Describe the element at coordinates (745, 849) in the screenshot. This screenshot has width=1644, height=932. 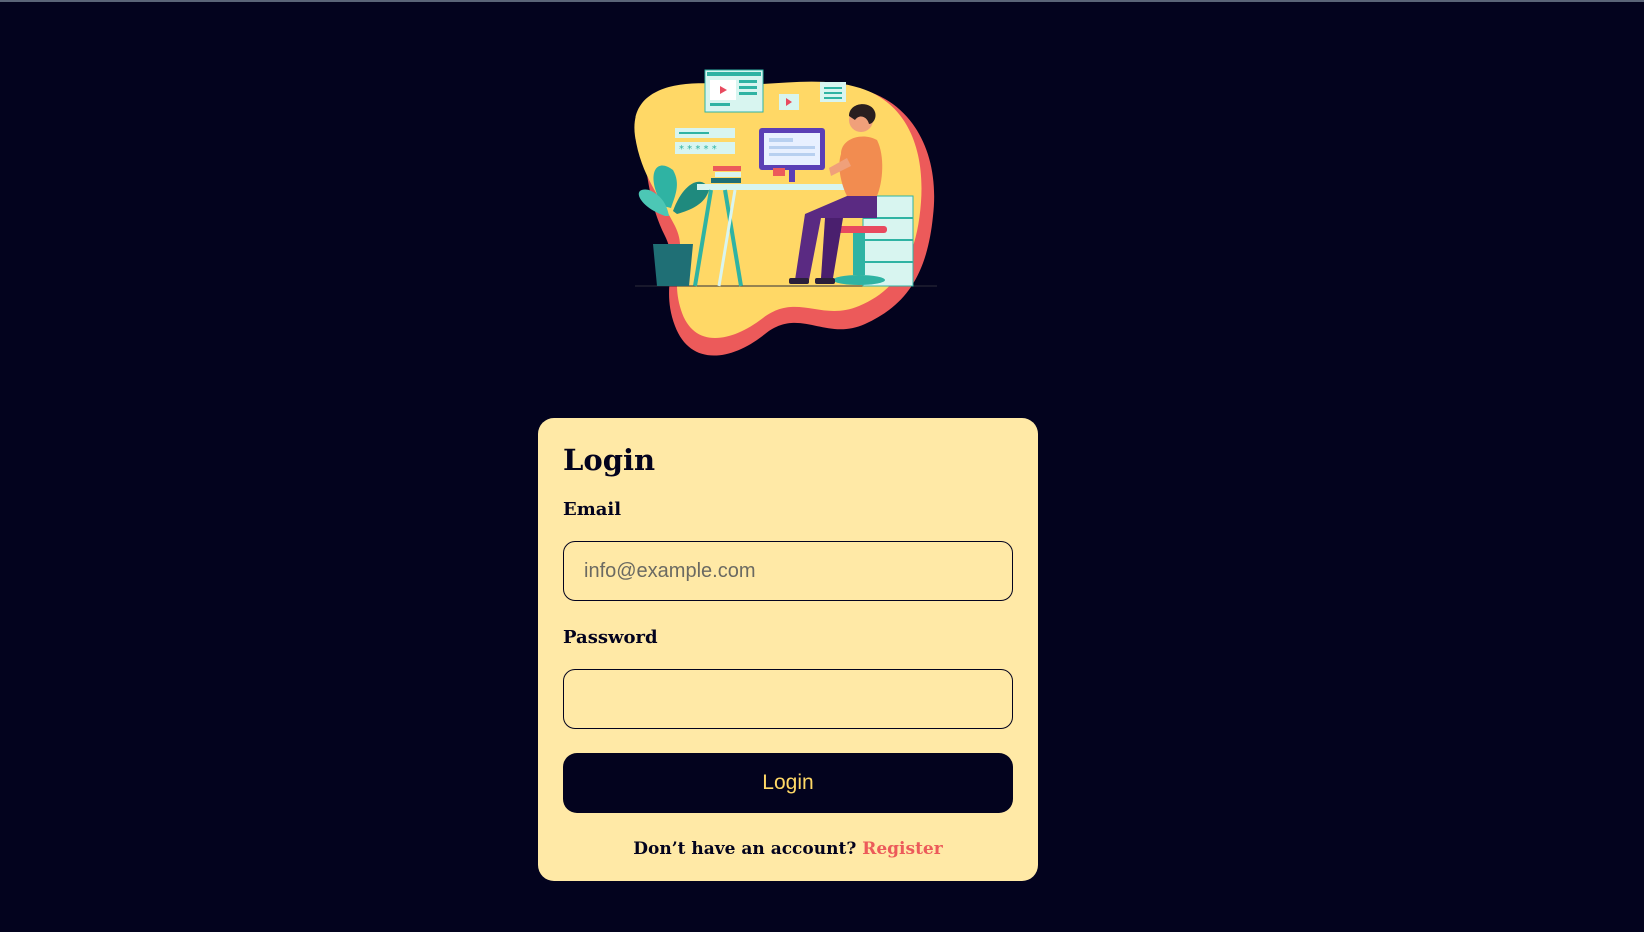
I see `register-prompt-text: Don’t have an account?` at that location.